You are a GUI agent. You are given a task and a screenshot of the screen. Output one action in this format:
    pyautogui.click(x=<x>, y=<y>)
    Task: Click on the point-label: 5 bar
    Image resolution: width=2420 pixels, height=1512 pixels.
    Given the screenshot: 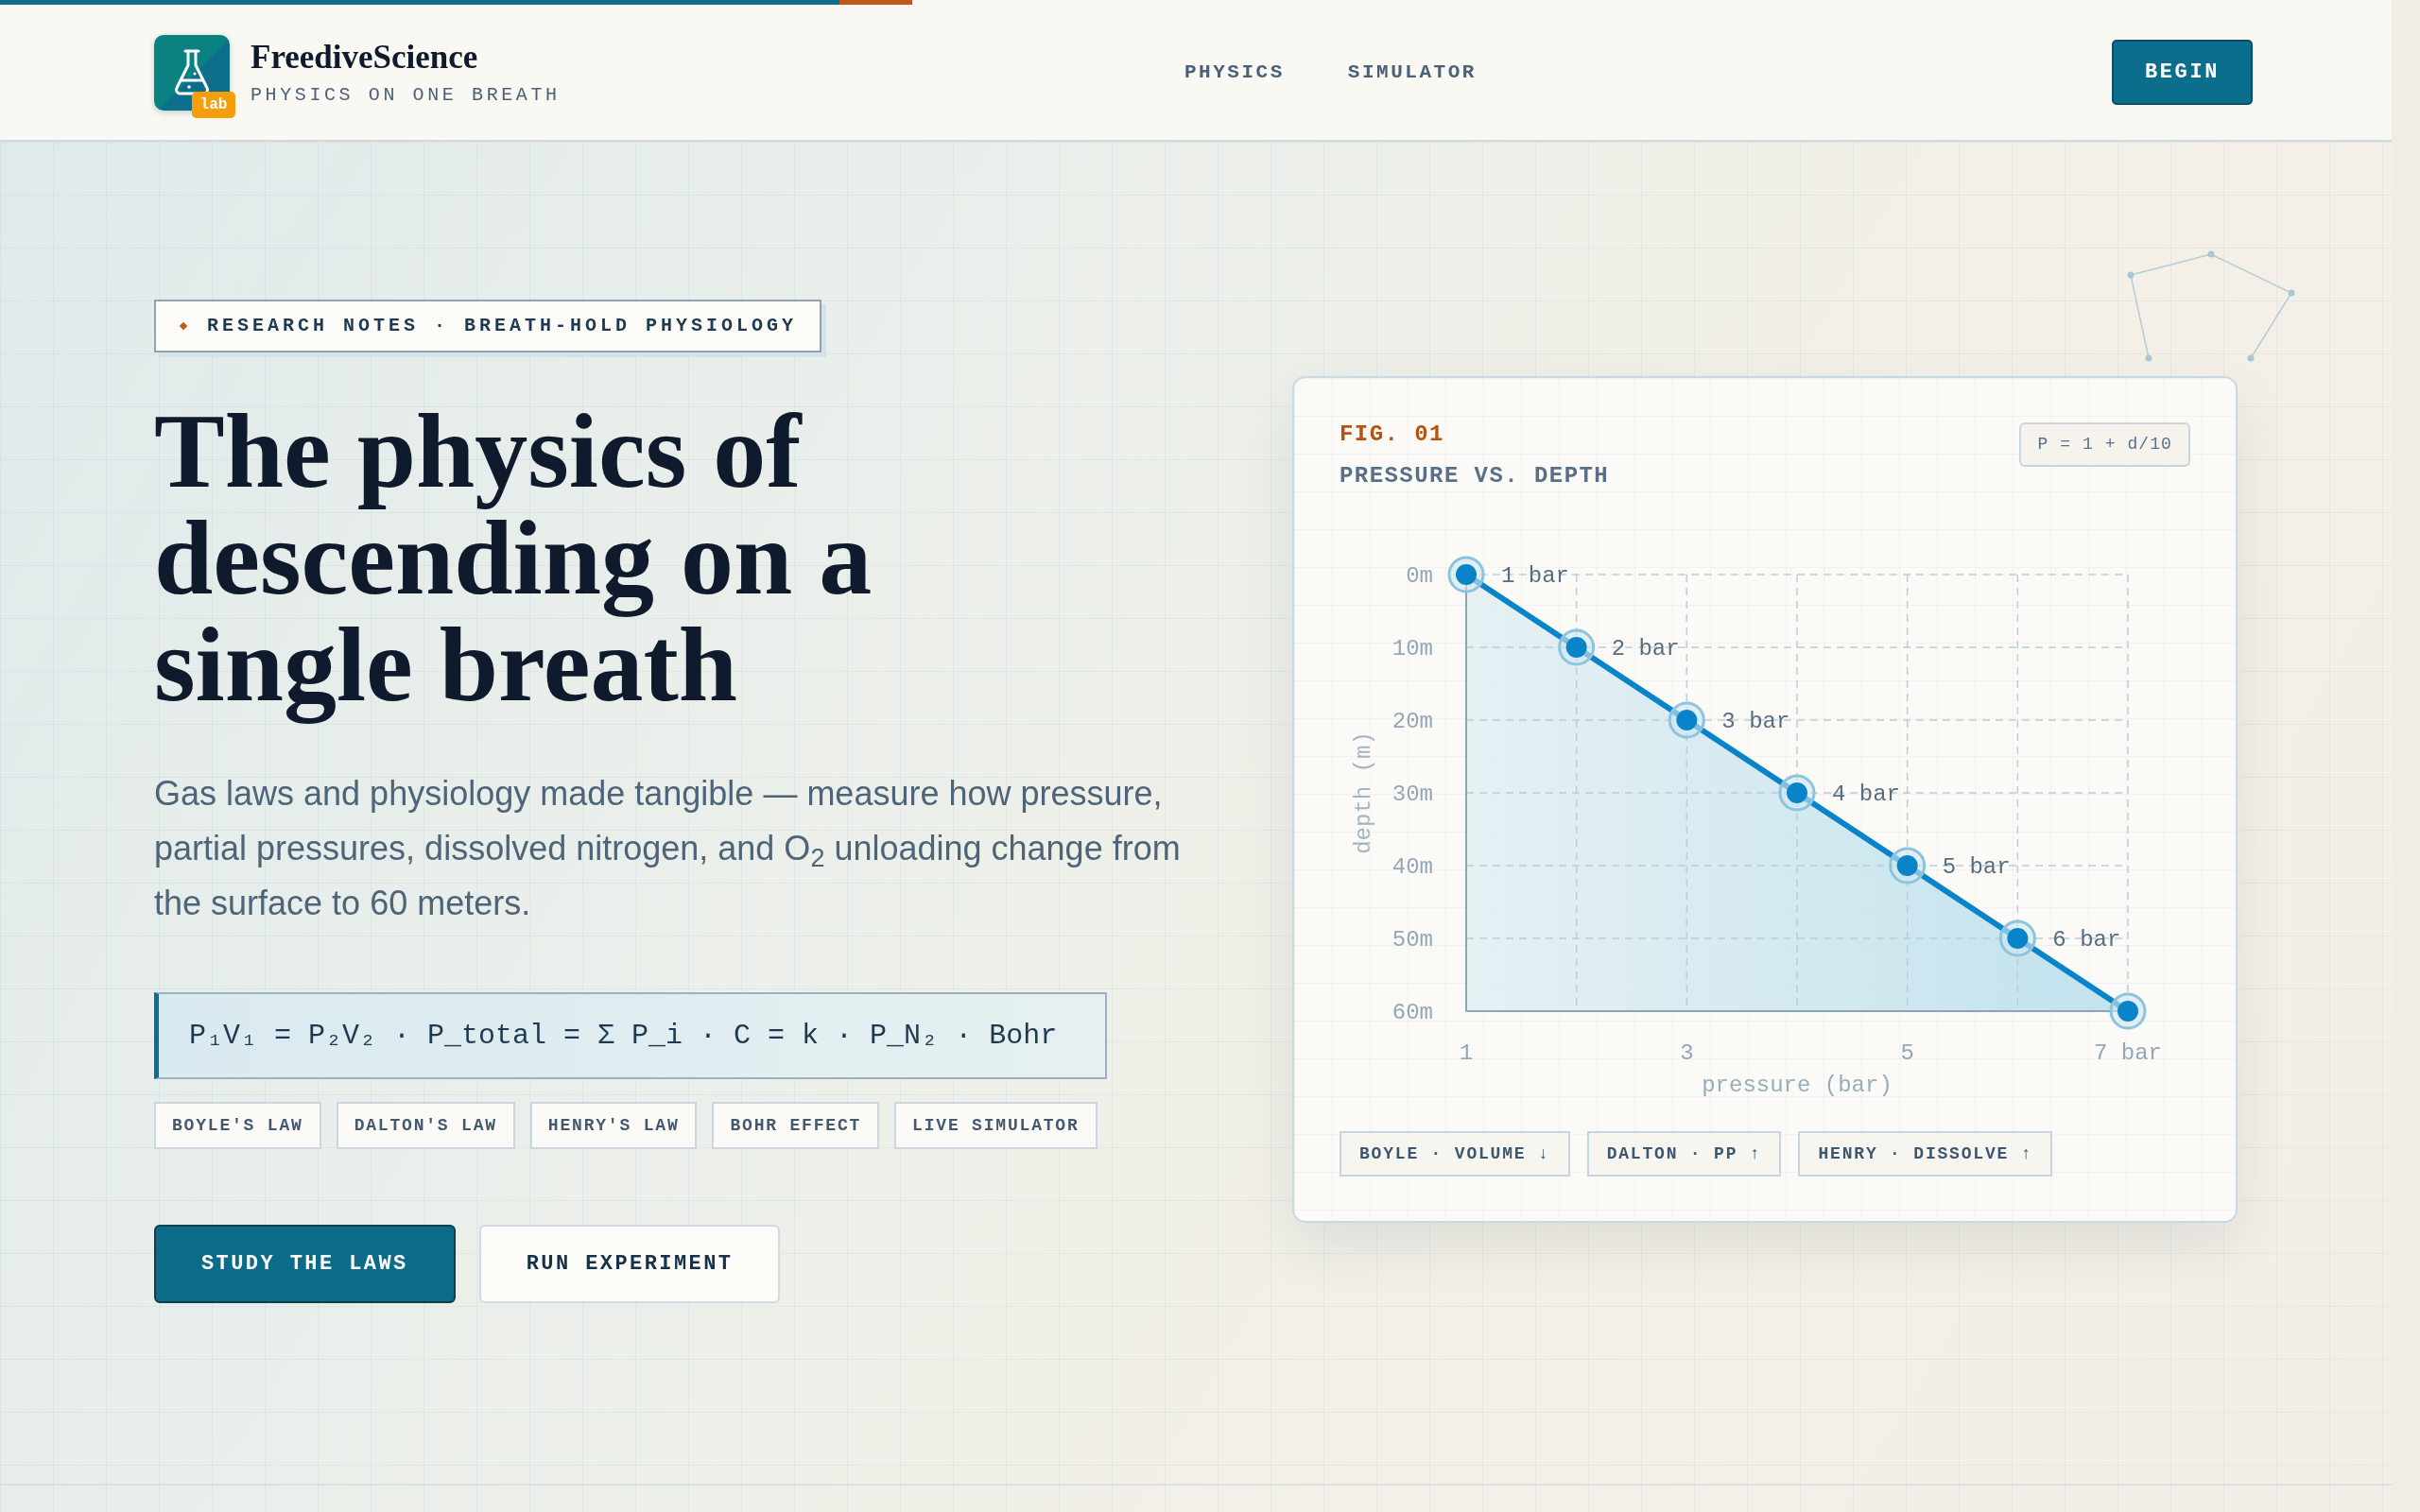 What is the action you would take?
    pyautogui.click(x=1977, y=867)
    